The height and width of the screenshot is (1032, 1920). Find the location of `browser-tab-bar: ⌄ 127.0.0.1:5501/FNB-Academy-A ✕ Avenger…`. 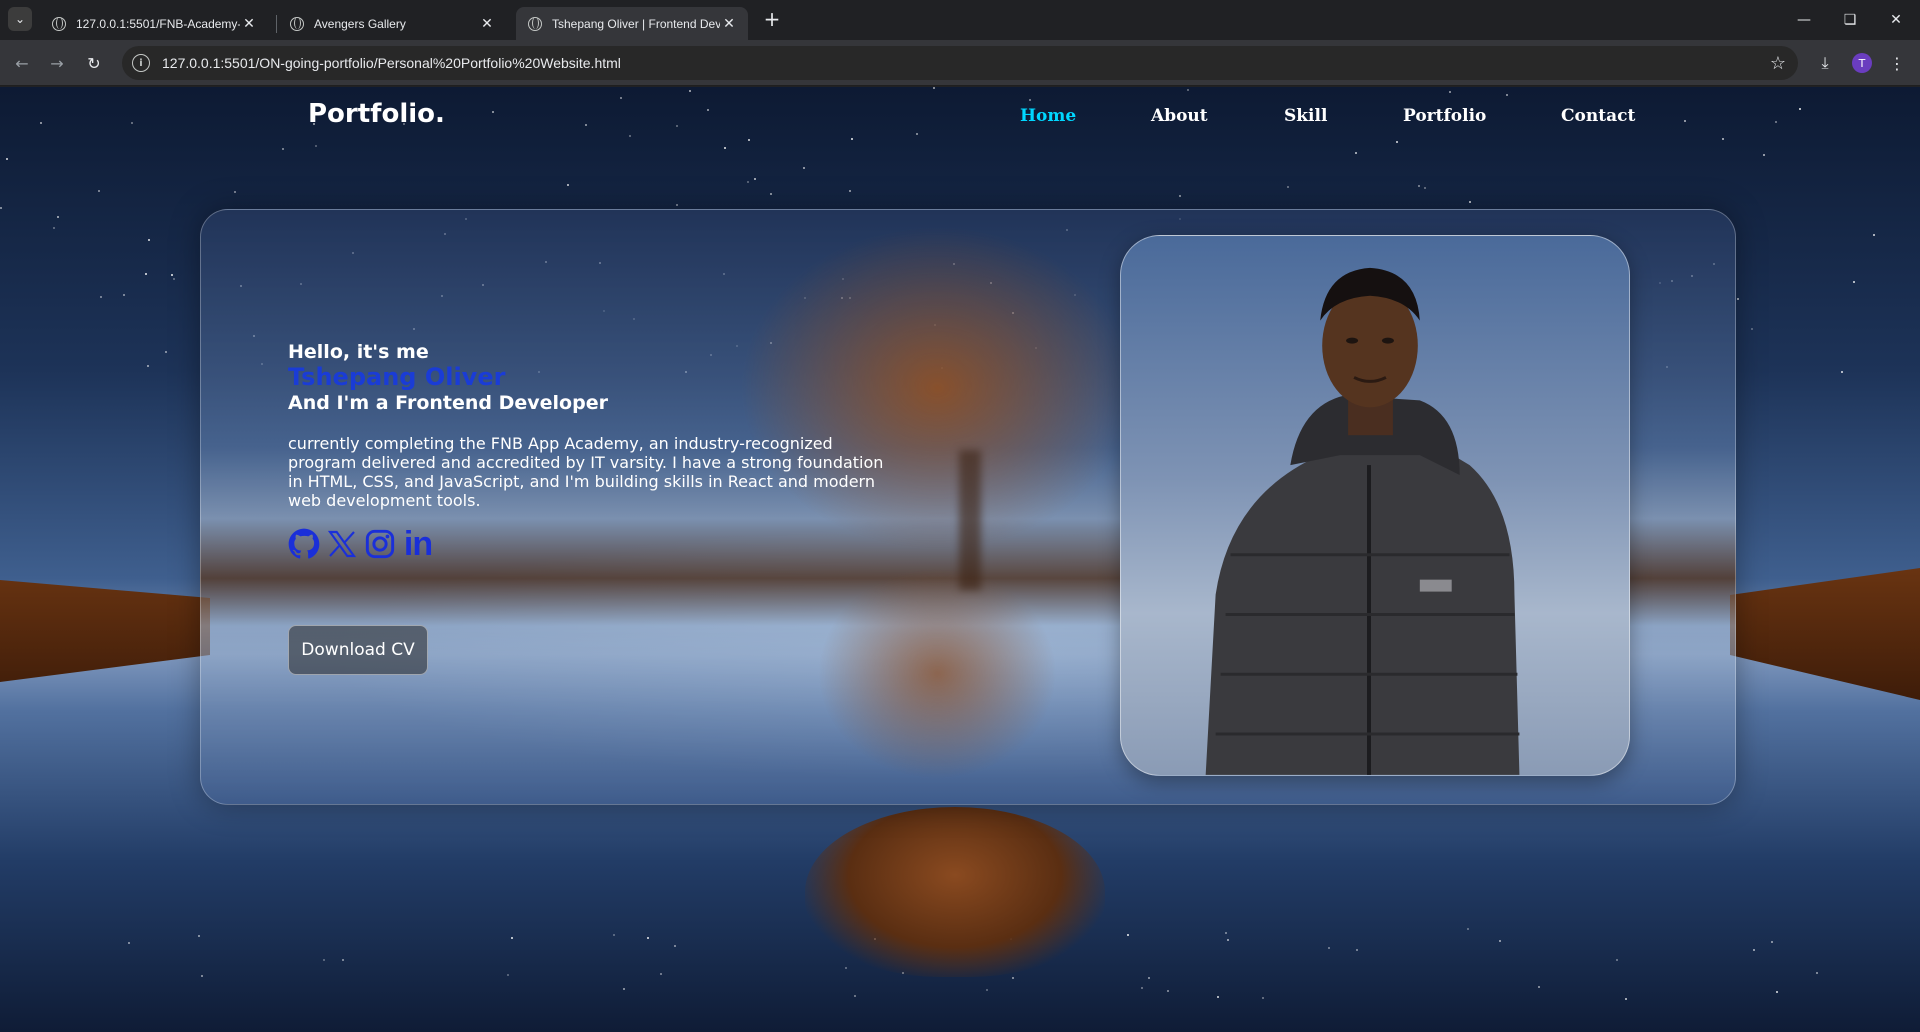

browser-tab-bar: ⌄ 127.0.0.1:5501/FNB-Academy-A ✕ Avenger… is located at coordinates (960, 20).